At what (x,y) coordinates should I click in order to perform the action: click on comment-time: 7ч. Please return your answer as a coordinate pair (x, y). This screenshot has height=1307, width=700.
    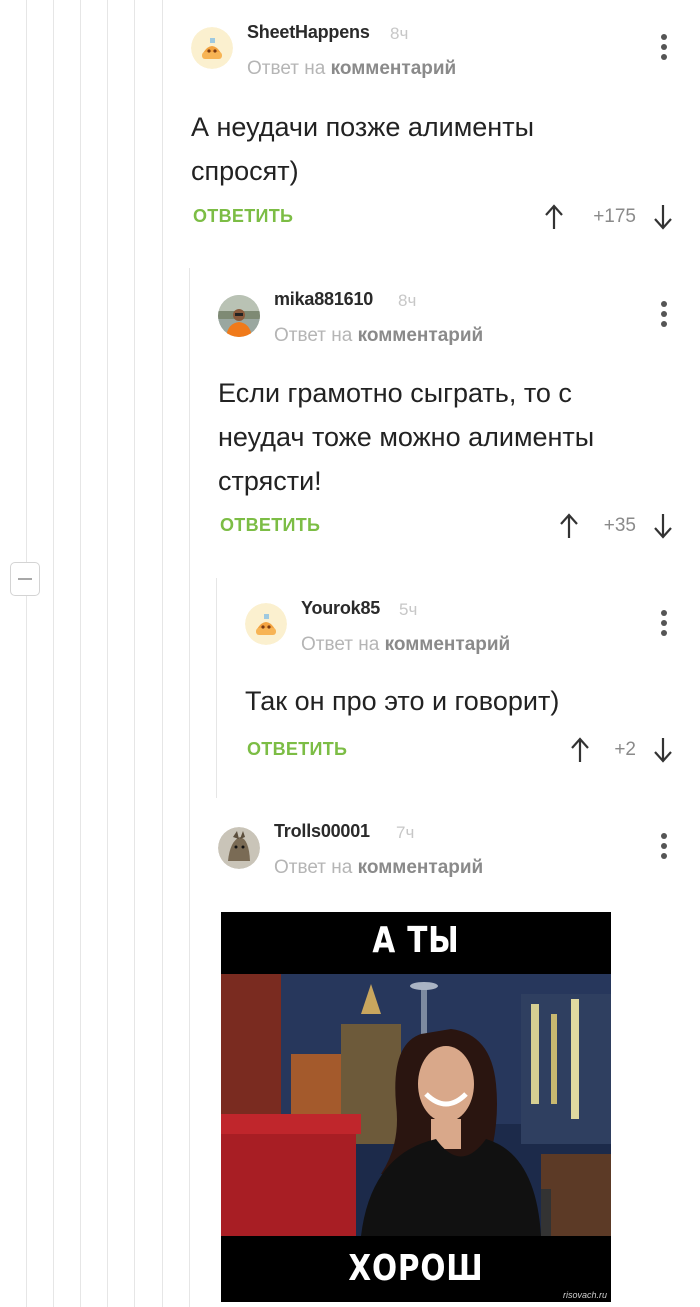
    Looking at the image, I should click on (405, 832).